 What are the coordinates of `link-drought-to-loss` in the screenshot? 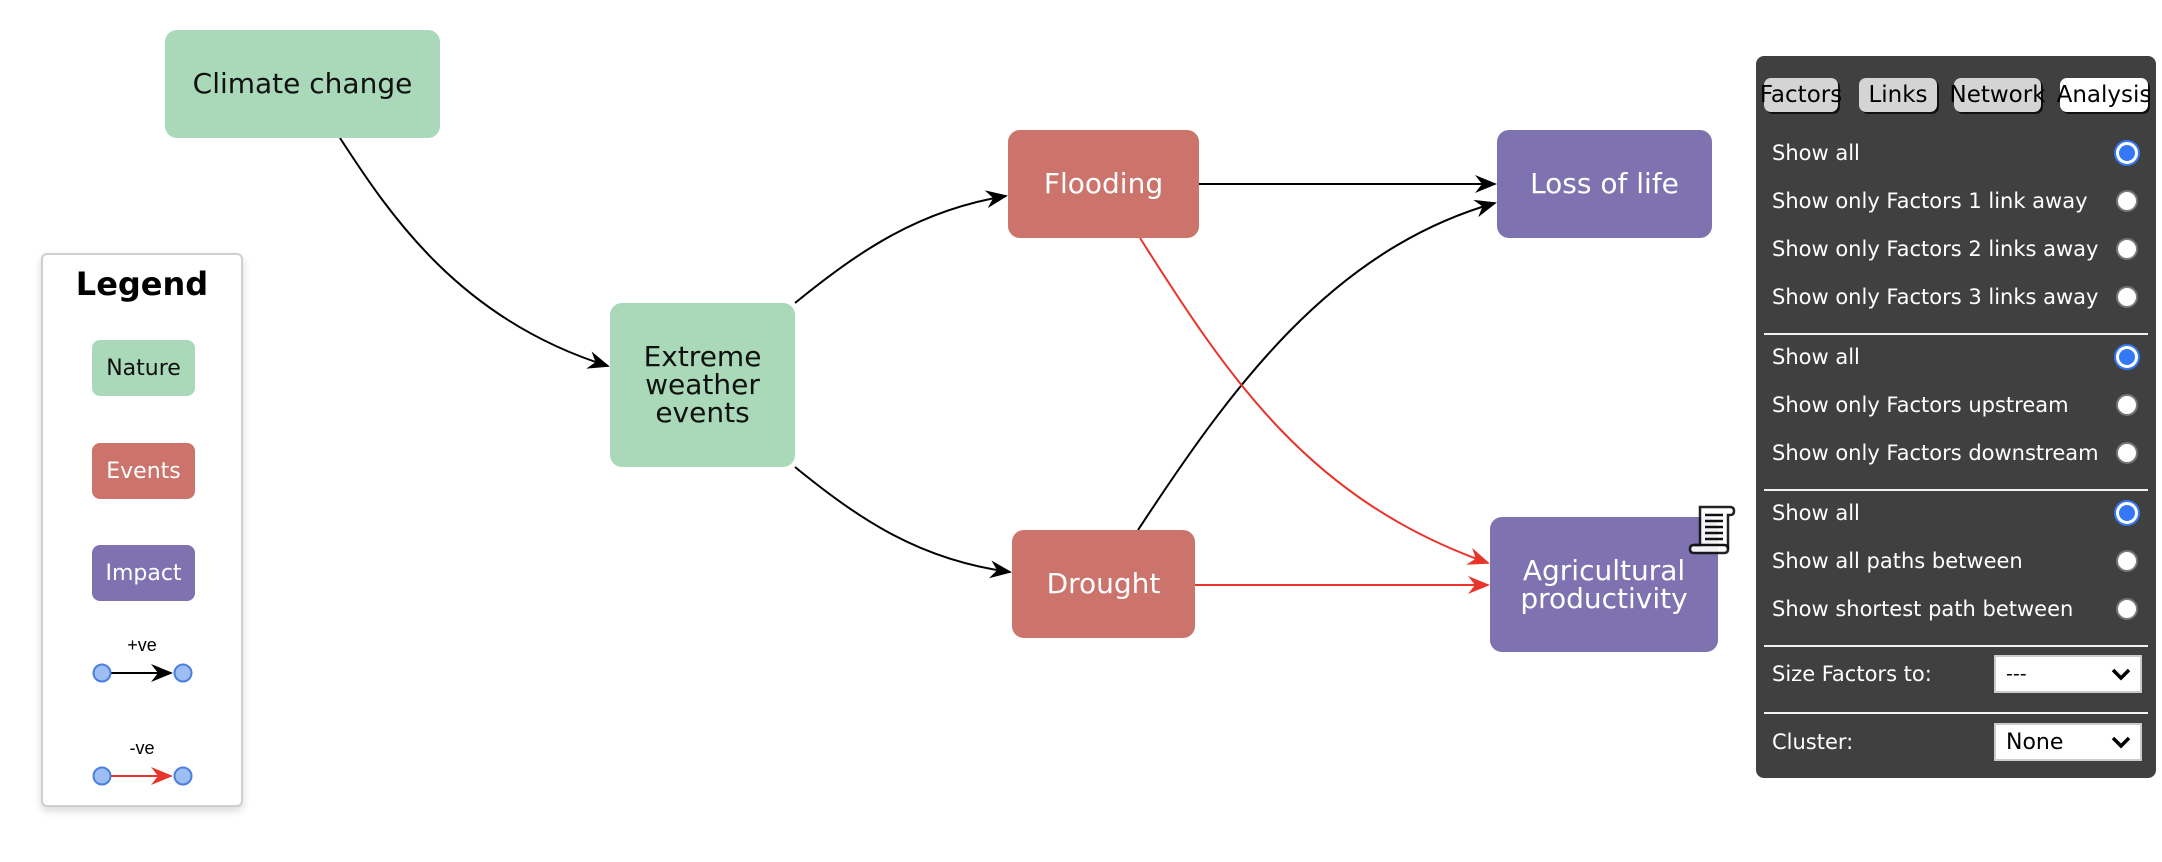 It's located at (1317, 365).